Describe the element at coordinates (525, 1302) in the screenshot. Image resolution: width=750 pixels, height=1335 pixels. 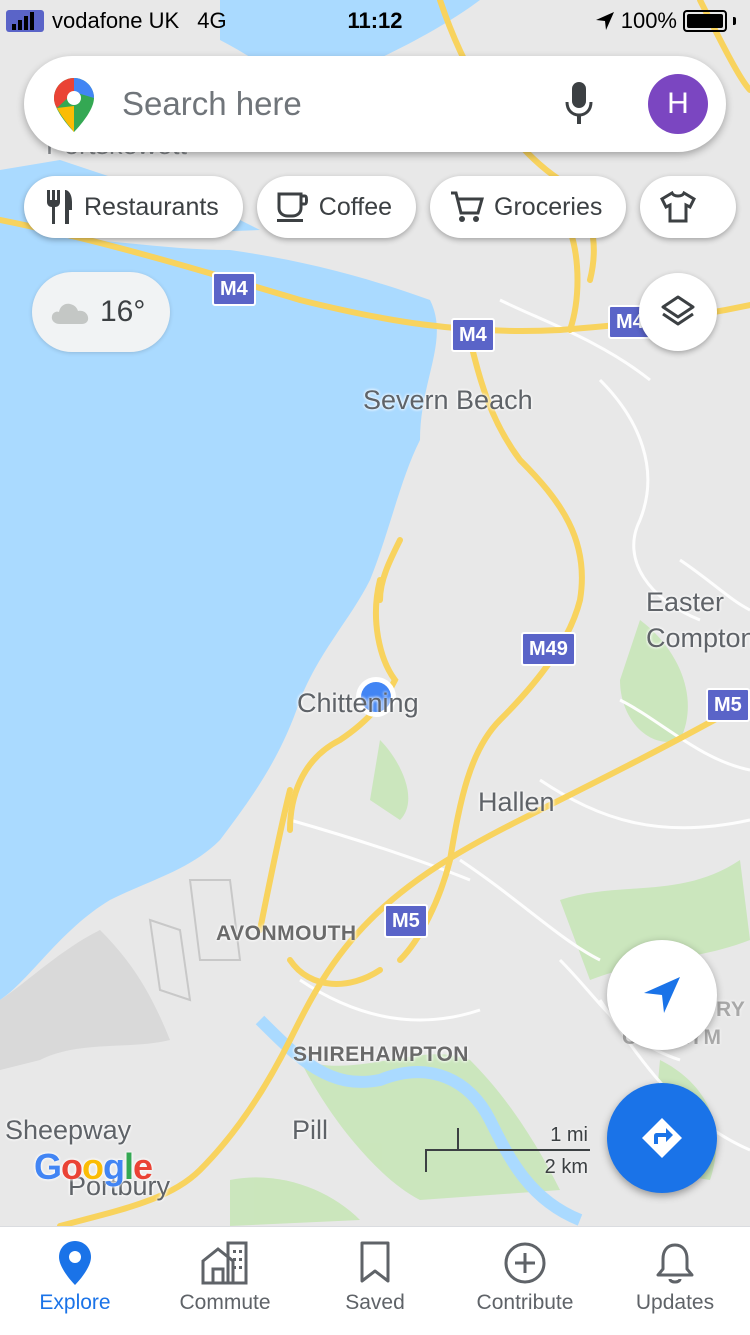
I see `nav-label: Contribute` at that location.